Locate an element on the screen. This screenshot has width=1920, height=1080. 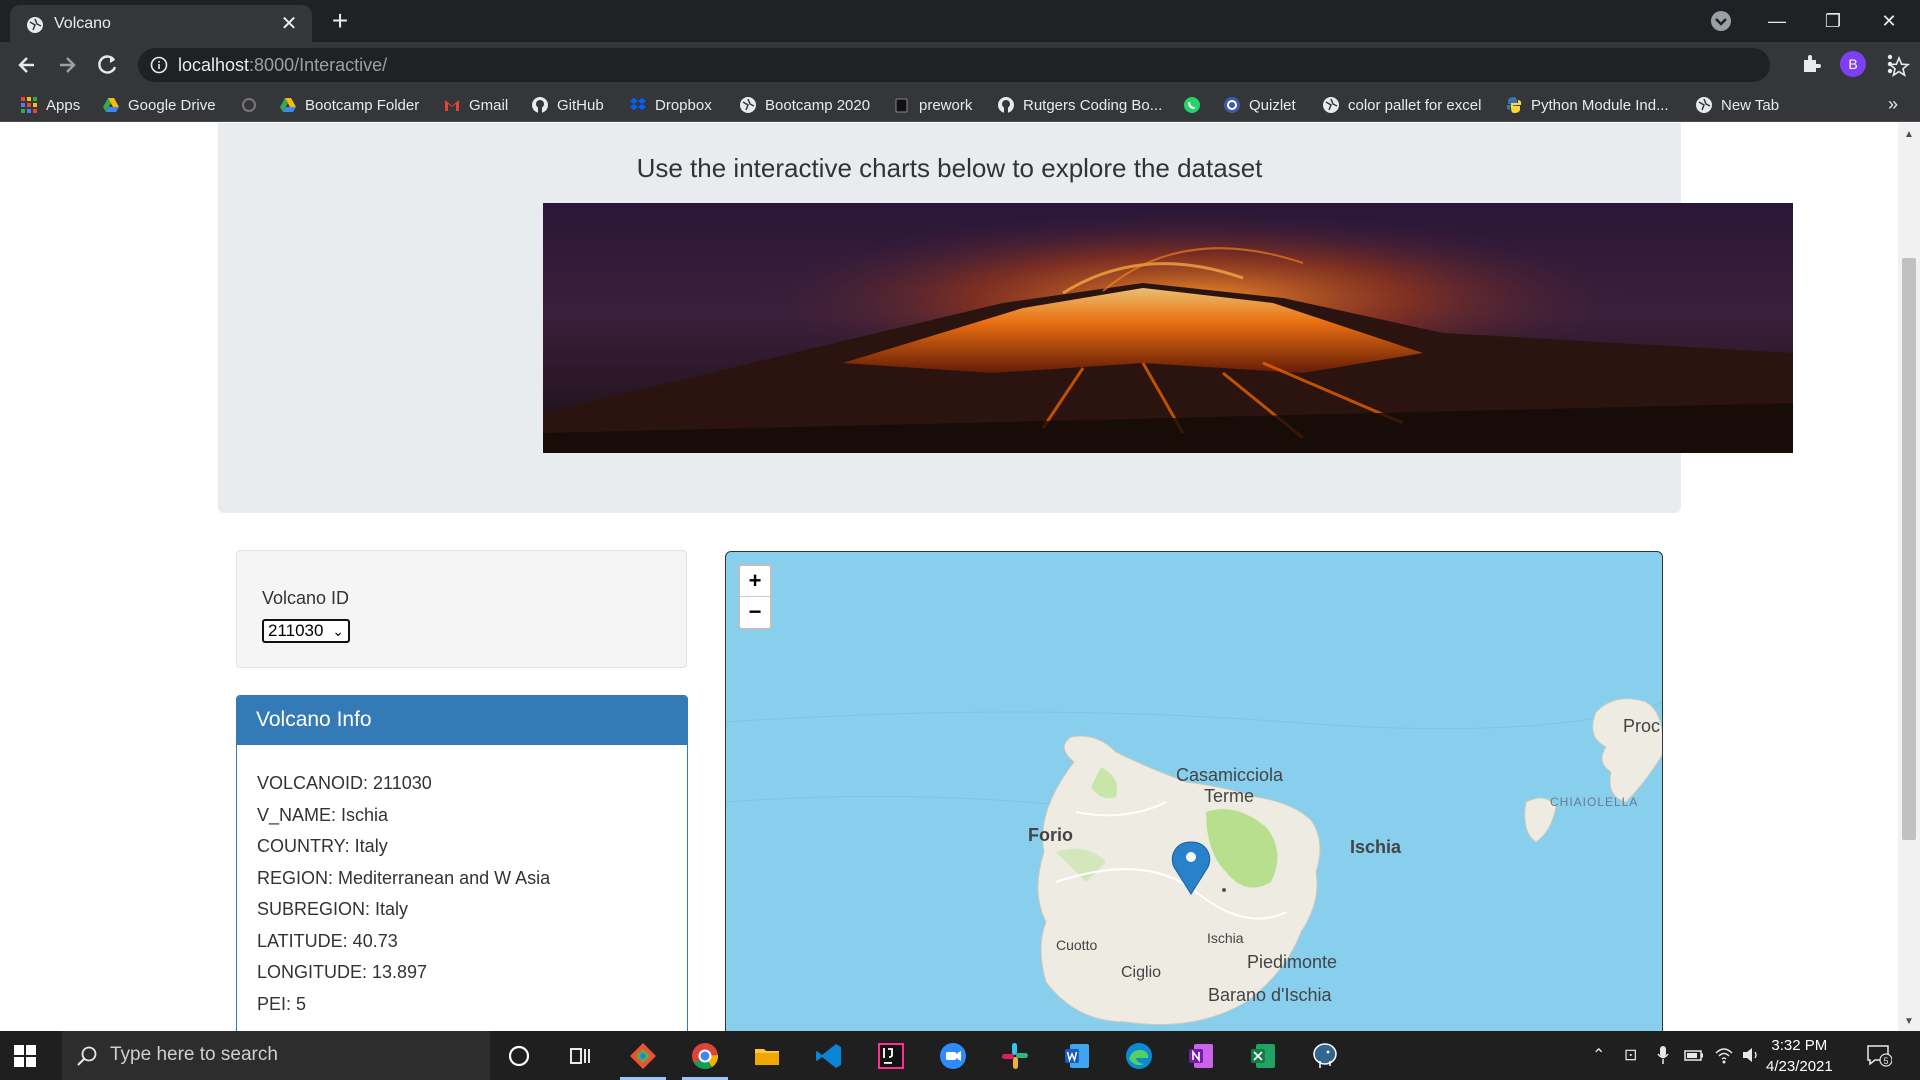
bookmark-prework: prework is located at coordinates (932, 105).